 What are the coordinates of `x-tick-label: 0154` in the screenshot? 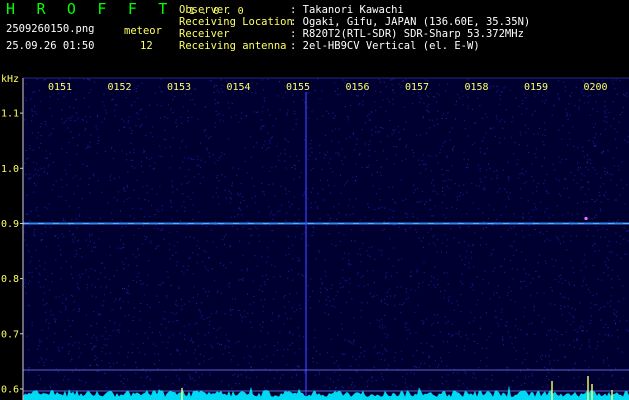 It's located at (238, 87).